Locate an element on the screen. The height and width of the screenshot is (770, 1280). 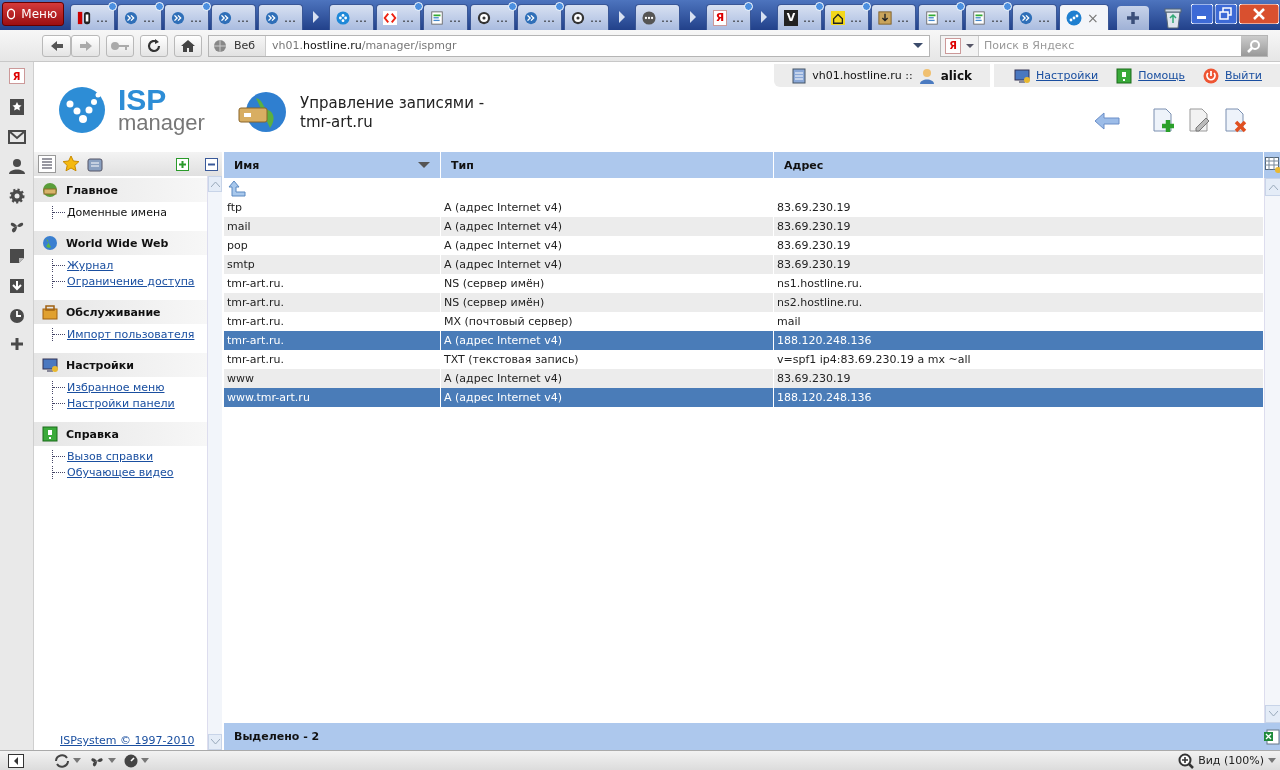
menu-group-title: Справка is located at coordinates (92, 434).